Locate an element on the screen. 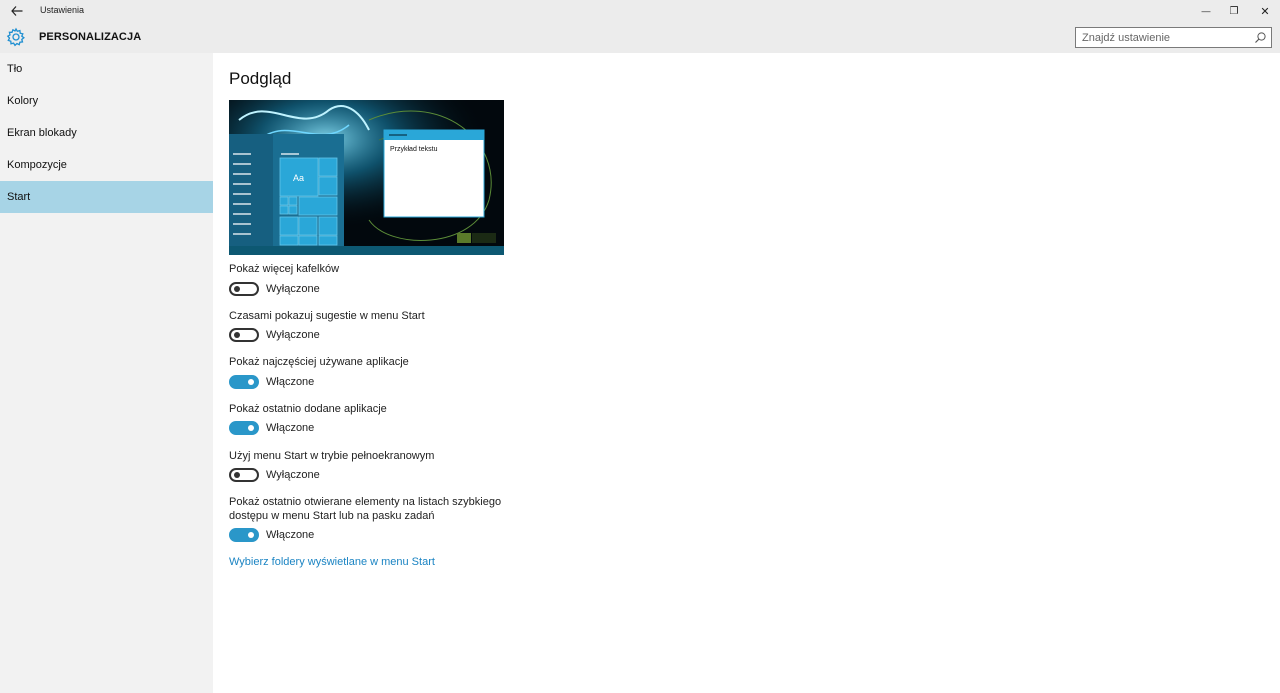  restore-icon: ❐ is located at coordinates (1234, 11).